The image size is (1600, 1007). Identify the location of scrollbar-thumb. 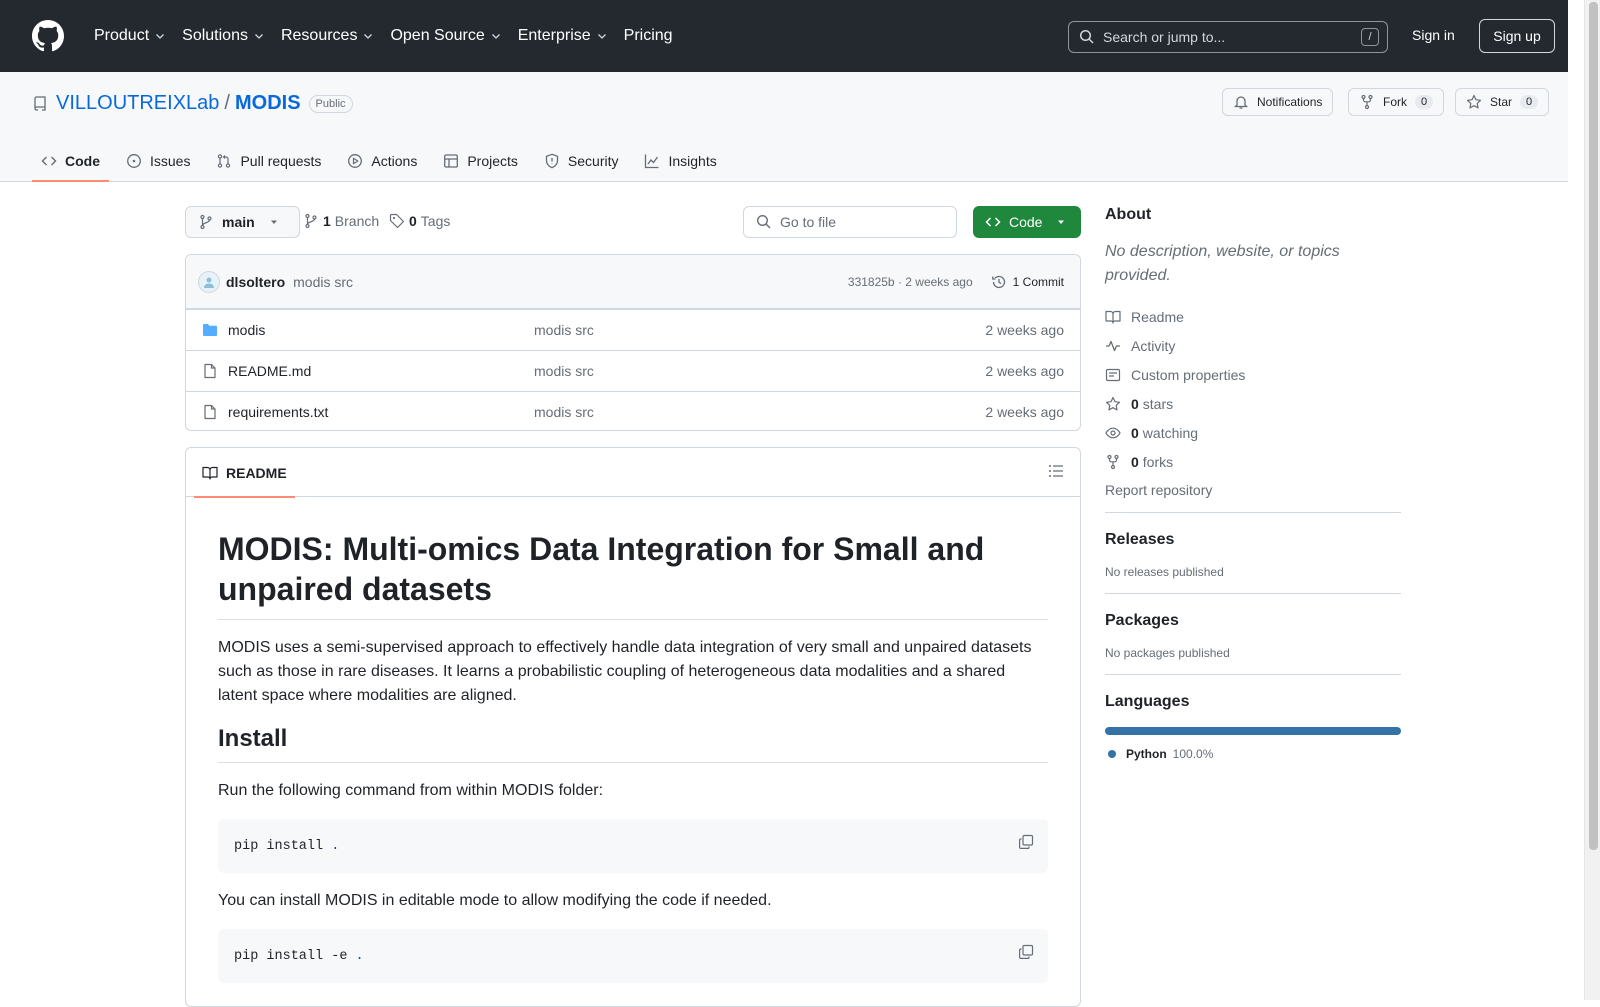
(1593, 426).